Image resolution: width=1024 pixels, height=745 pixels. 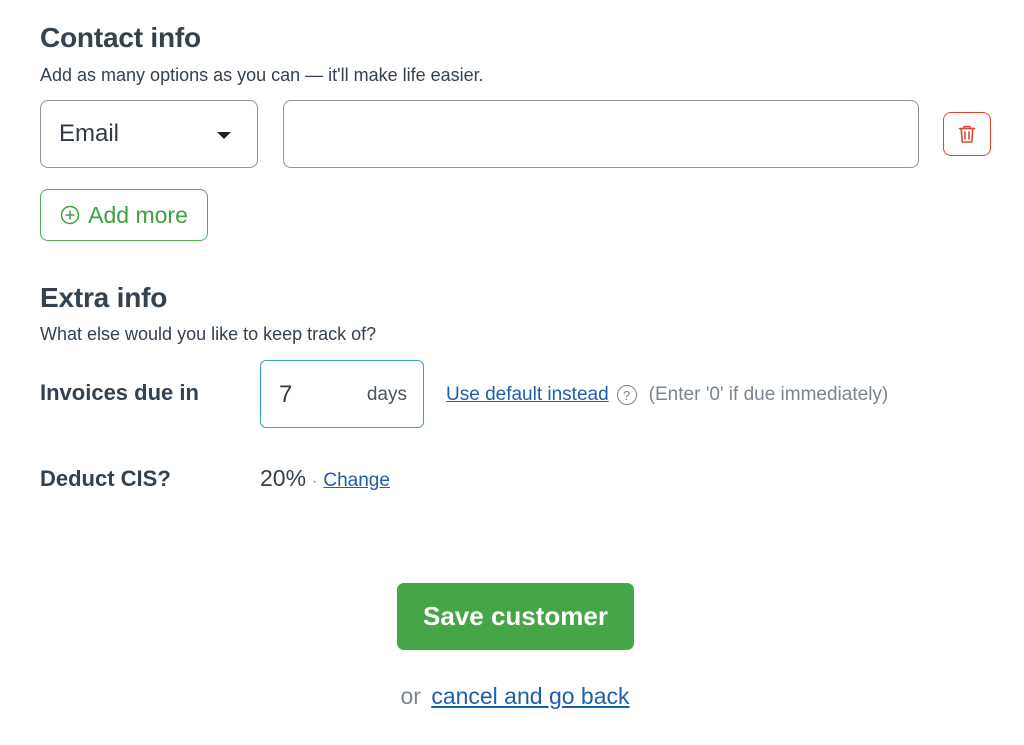 I want to click on trash-icon, so click(x=967, y=134).